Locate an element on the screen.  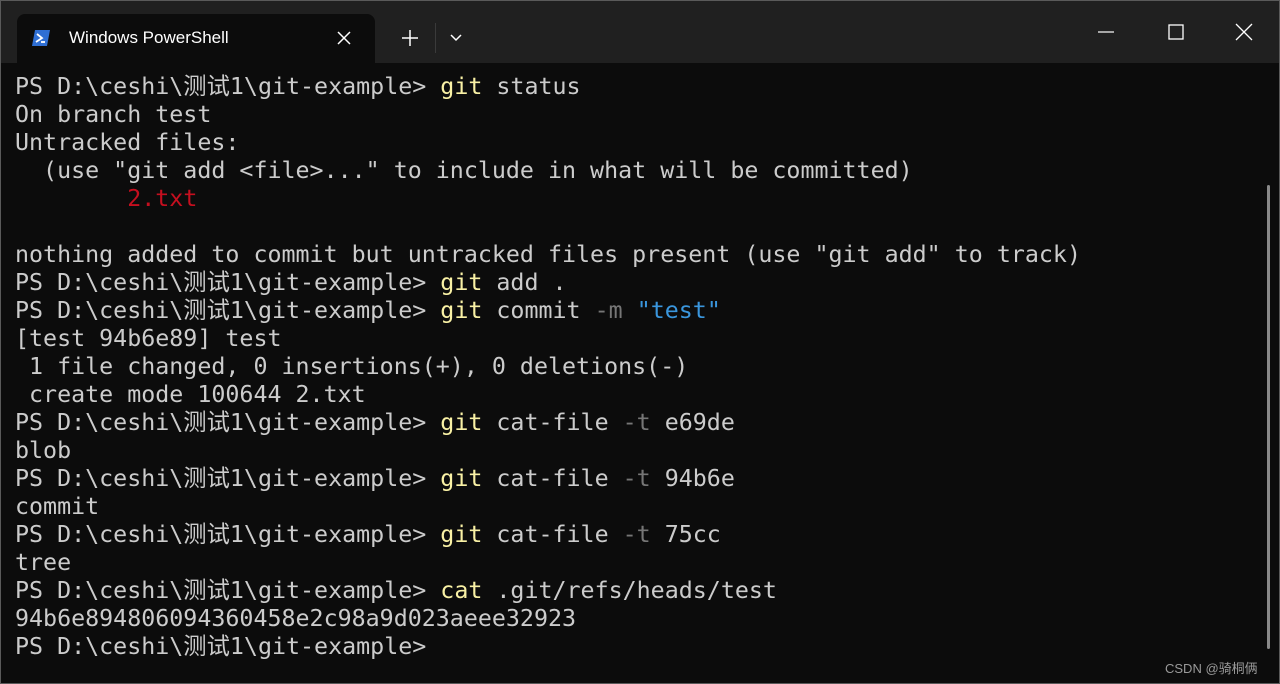
chevron-down-icon is located at coordinates (456, 38).